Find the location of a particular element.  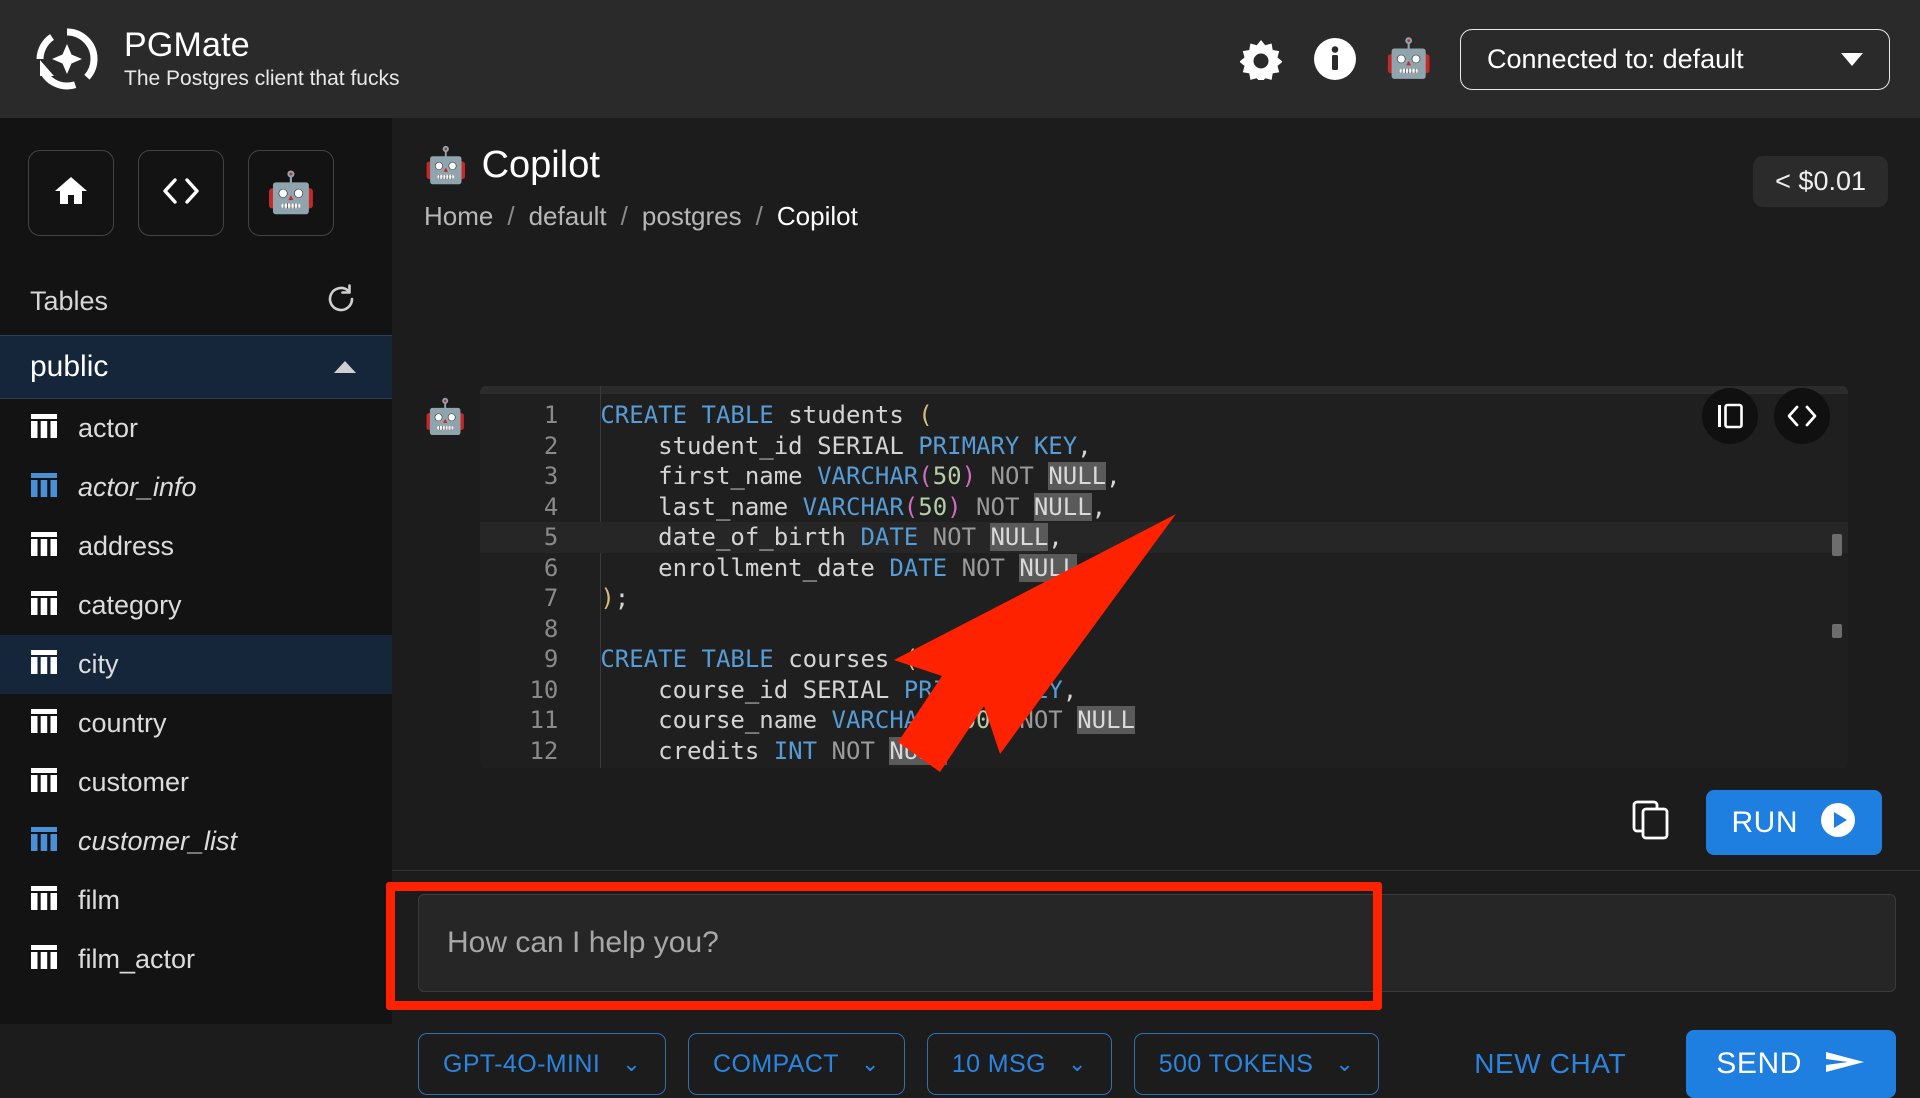

send-button: SEND is located at coordinates (1791, 1064).